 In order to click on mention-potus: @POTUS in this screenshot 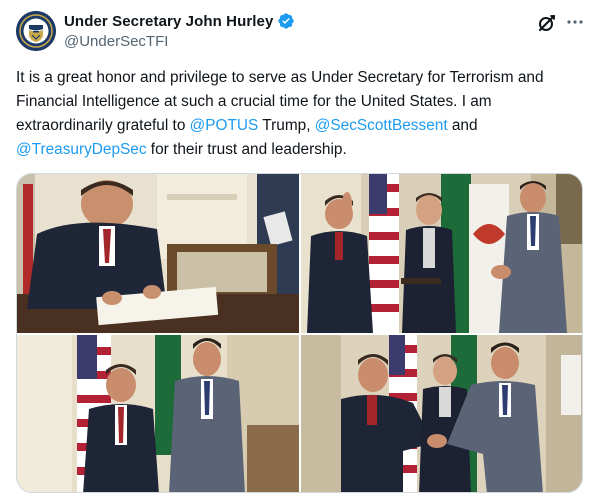, I will do `click(224, 125)`.